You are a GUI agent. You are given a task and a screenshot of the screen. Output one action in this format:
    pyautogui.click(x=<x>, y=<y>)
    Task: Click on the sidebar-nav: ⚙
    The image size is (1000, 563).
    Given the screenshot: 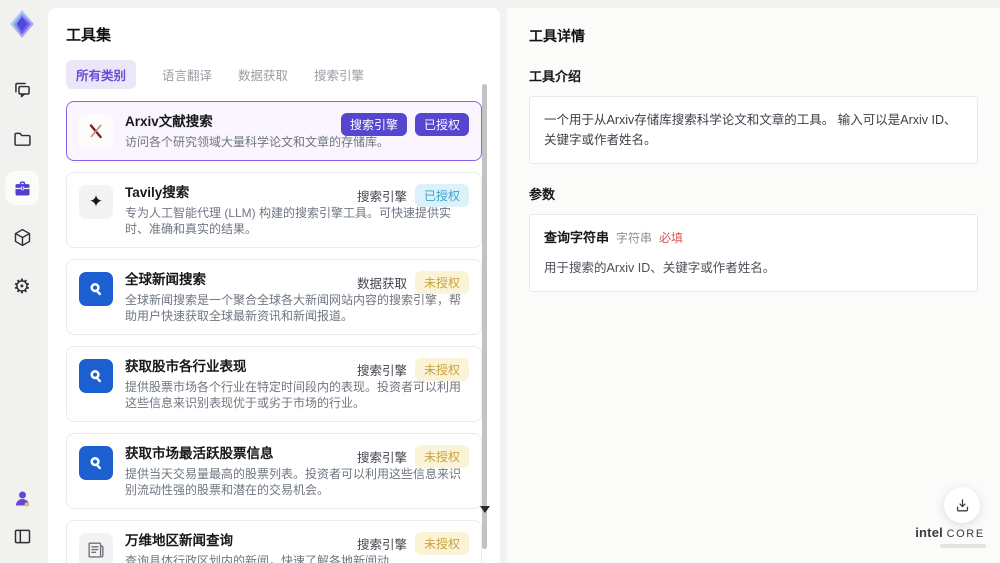 What is the action you would take?
    pyautogui.click(x=22, y=188)
    